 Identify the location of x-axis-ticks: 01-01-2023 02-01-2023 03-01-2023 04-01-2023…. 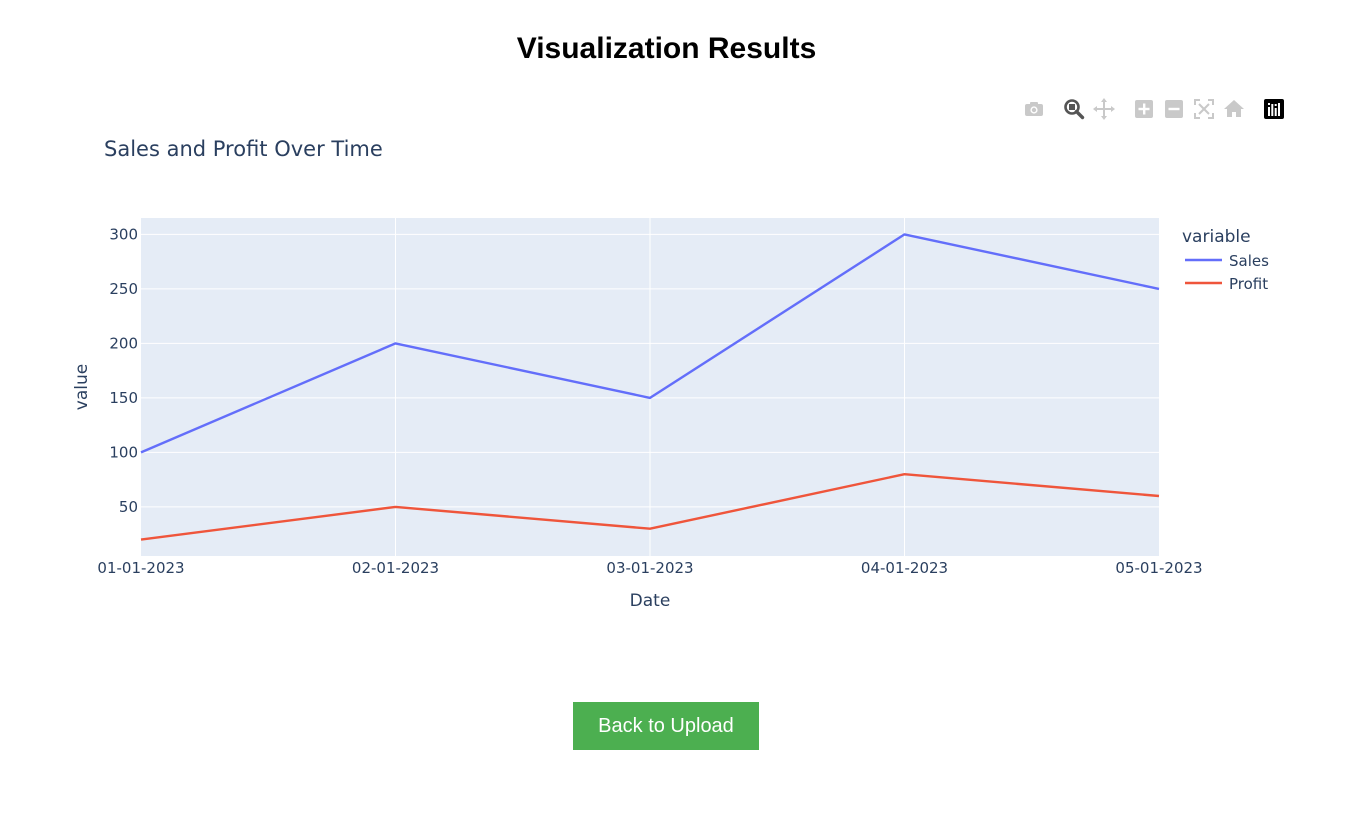
(649, 568).